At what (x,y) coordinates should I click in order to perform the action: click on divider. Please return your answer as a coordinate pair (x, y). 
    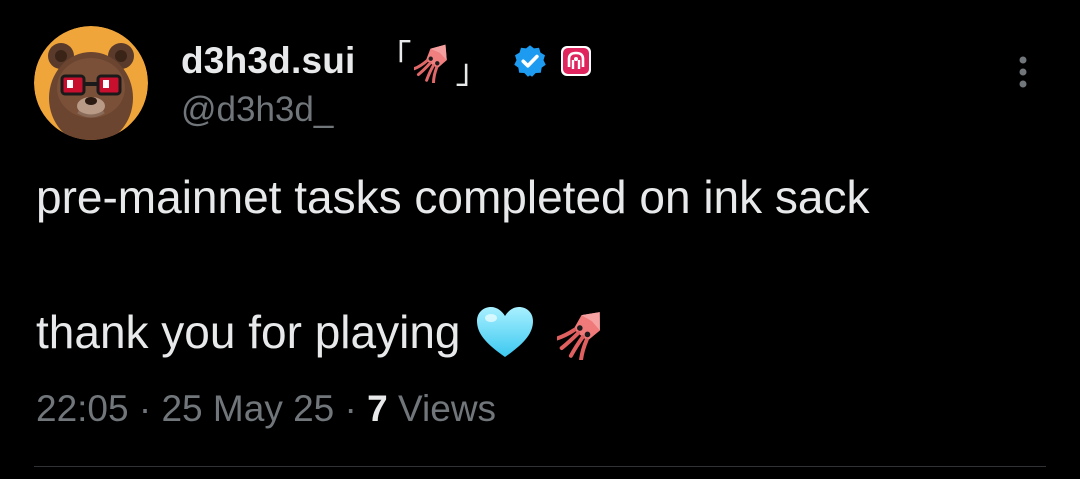
    Looking at the image, I should click on (540, 466).